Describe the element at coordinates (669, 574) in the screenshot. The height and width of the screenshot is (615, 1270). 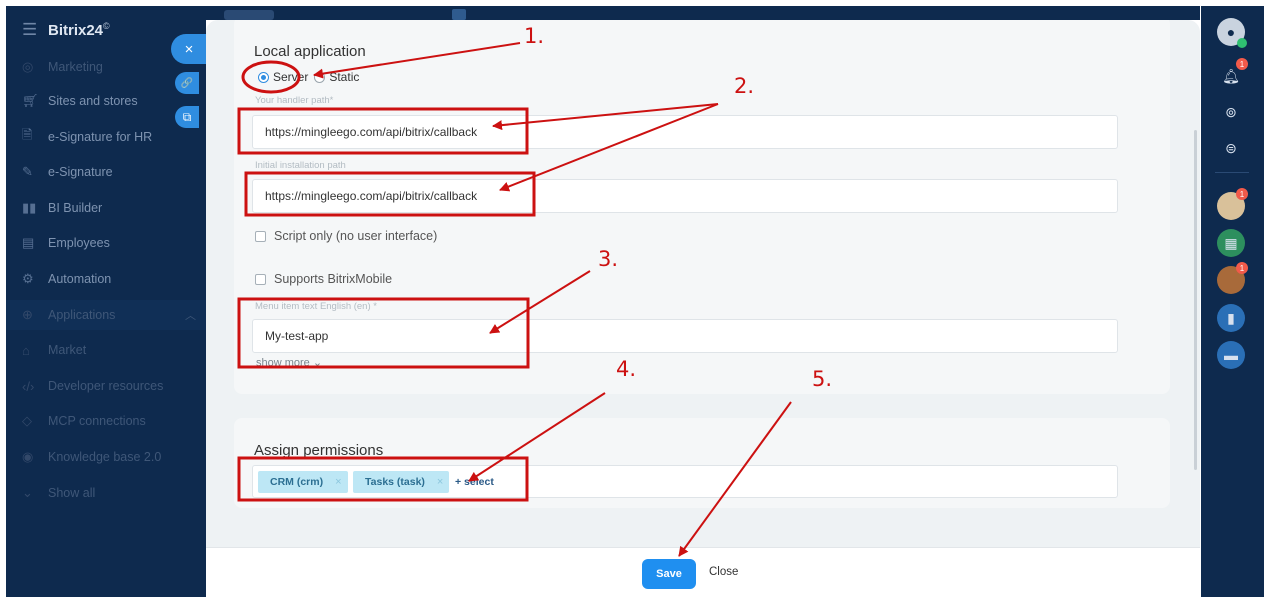
I see `save-button: Save` at that location.